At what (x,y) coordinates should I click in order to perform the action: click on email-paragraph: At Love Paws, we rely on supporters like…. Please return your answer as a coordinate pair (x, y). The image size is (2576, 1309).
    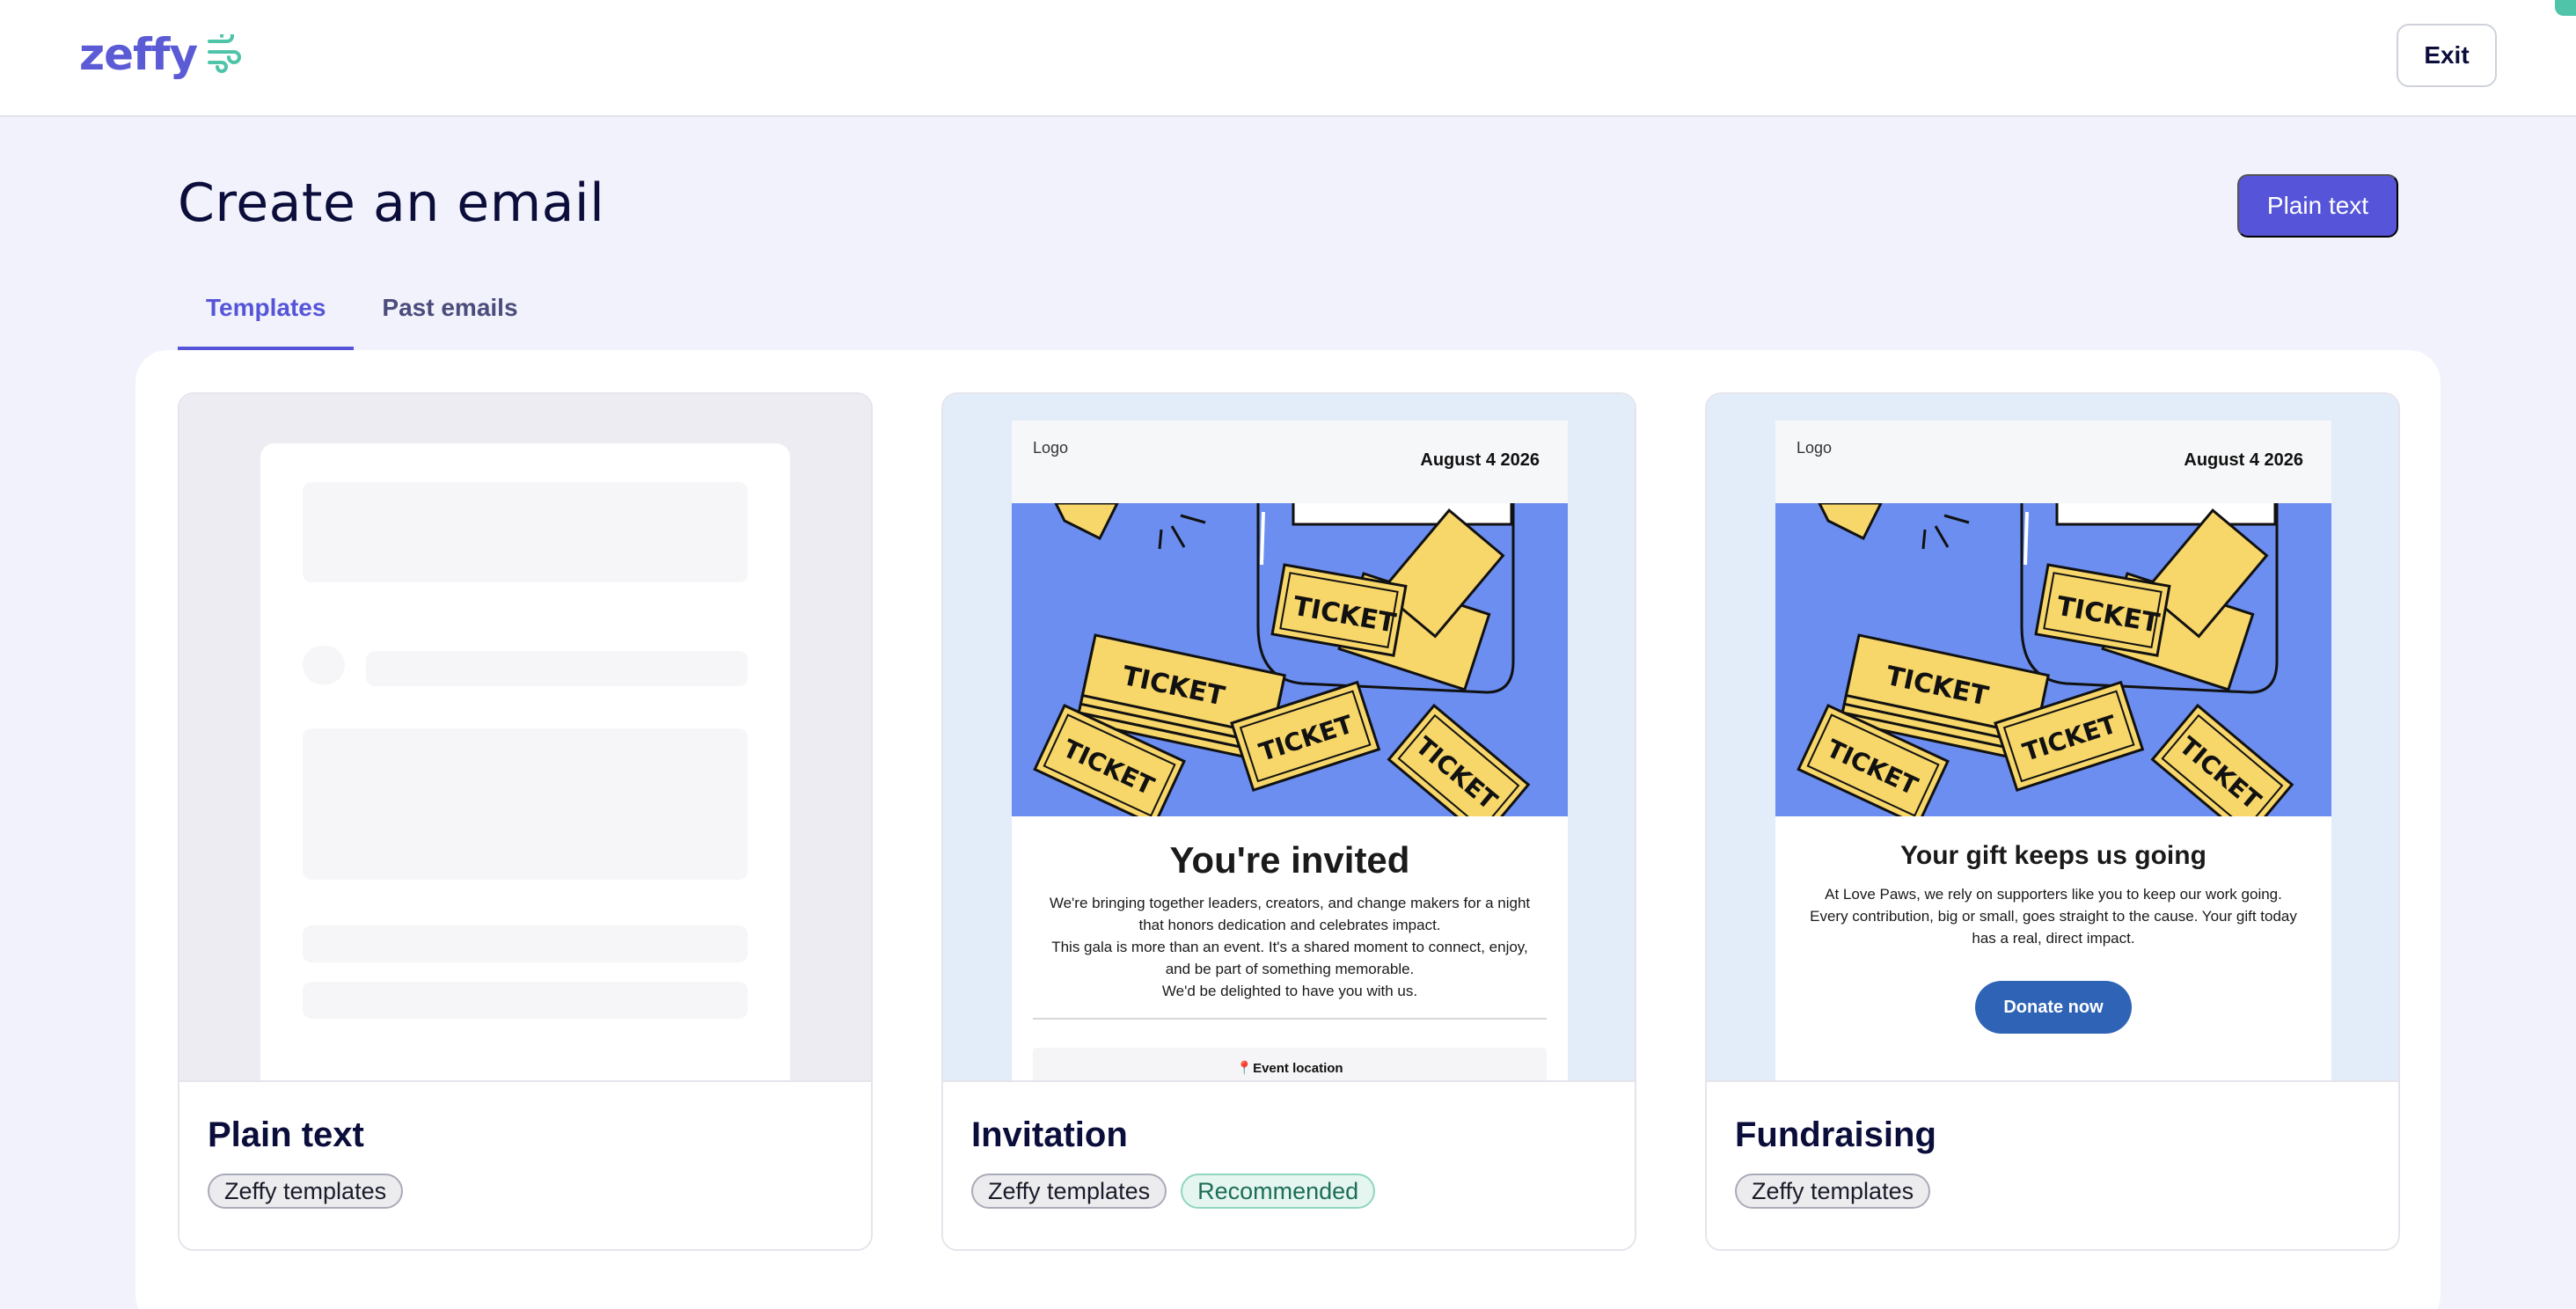
    Looking at the image, I should click on (2053, 917).